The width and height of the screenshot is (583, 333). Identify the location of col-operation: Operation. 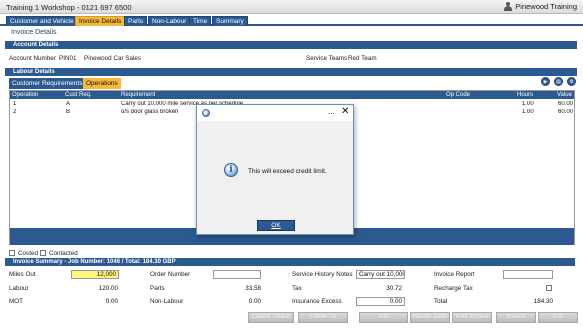
(25, 95).